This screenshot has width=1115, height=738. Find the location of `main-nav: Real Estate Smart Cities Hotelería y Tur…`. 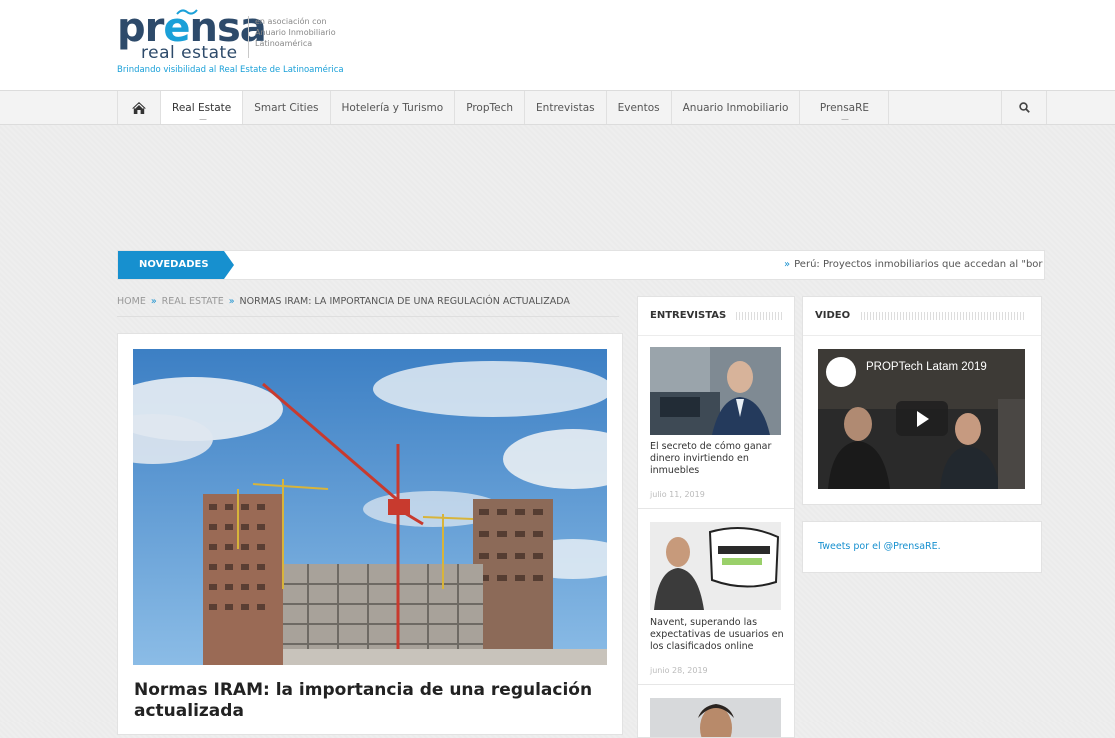

main-nav: Real Estate Smart Cities Hotelería y Tur… is located at coordinates (557, 107).